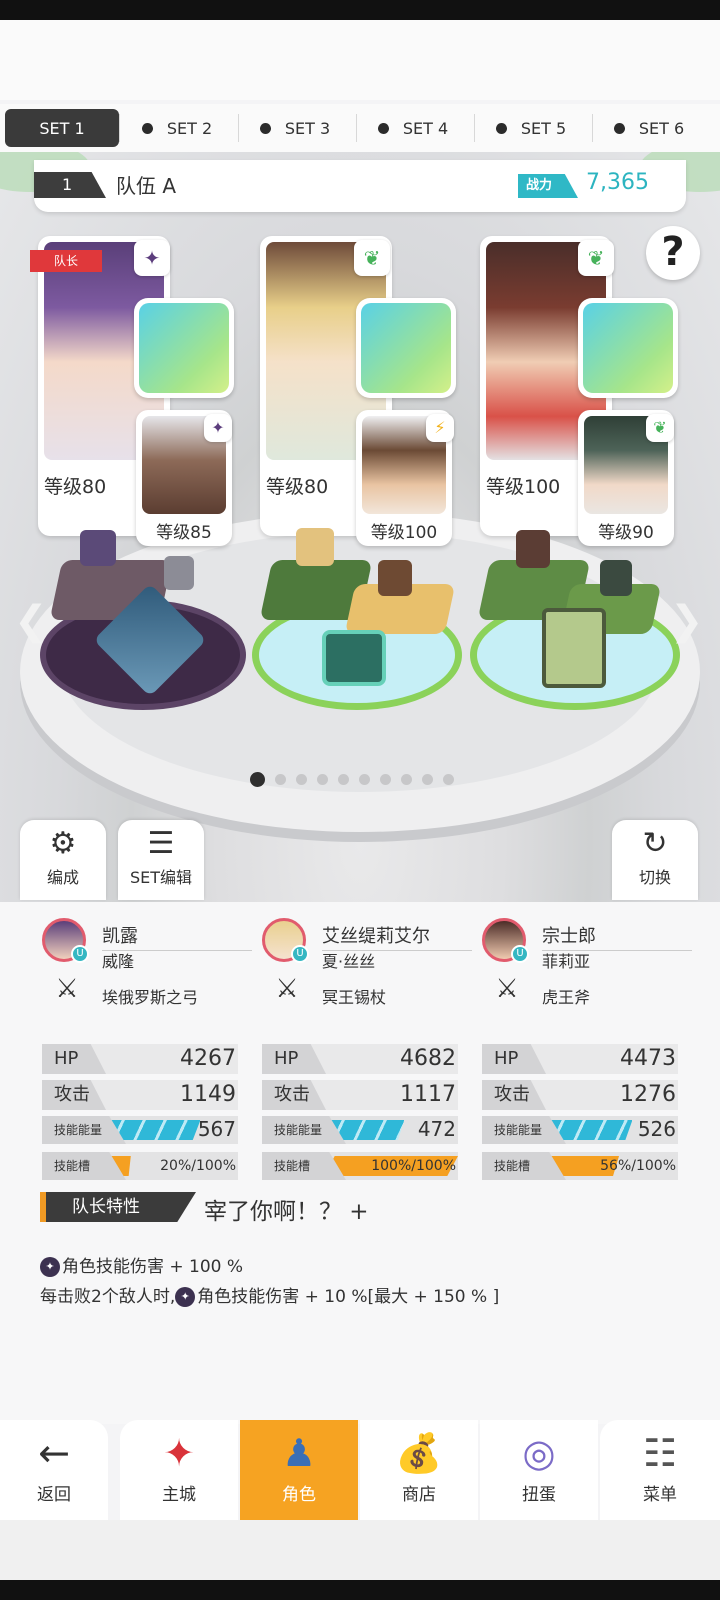 The width and height of the screenshot is (720, 1600). I want to click on set-tabs: SET 1 SET 2 SET 3 SET 4 SET 5 SET 6, so click(360, 128).